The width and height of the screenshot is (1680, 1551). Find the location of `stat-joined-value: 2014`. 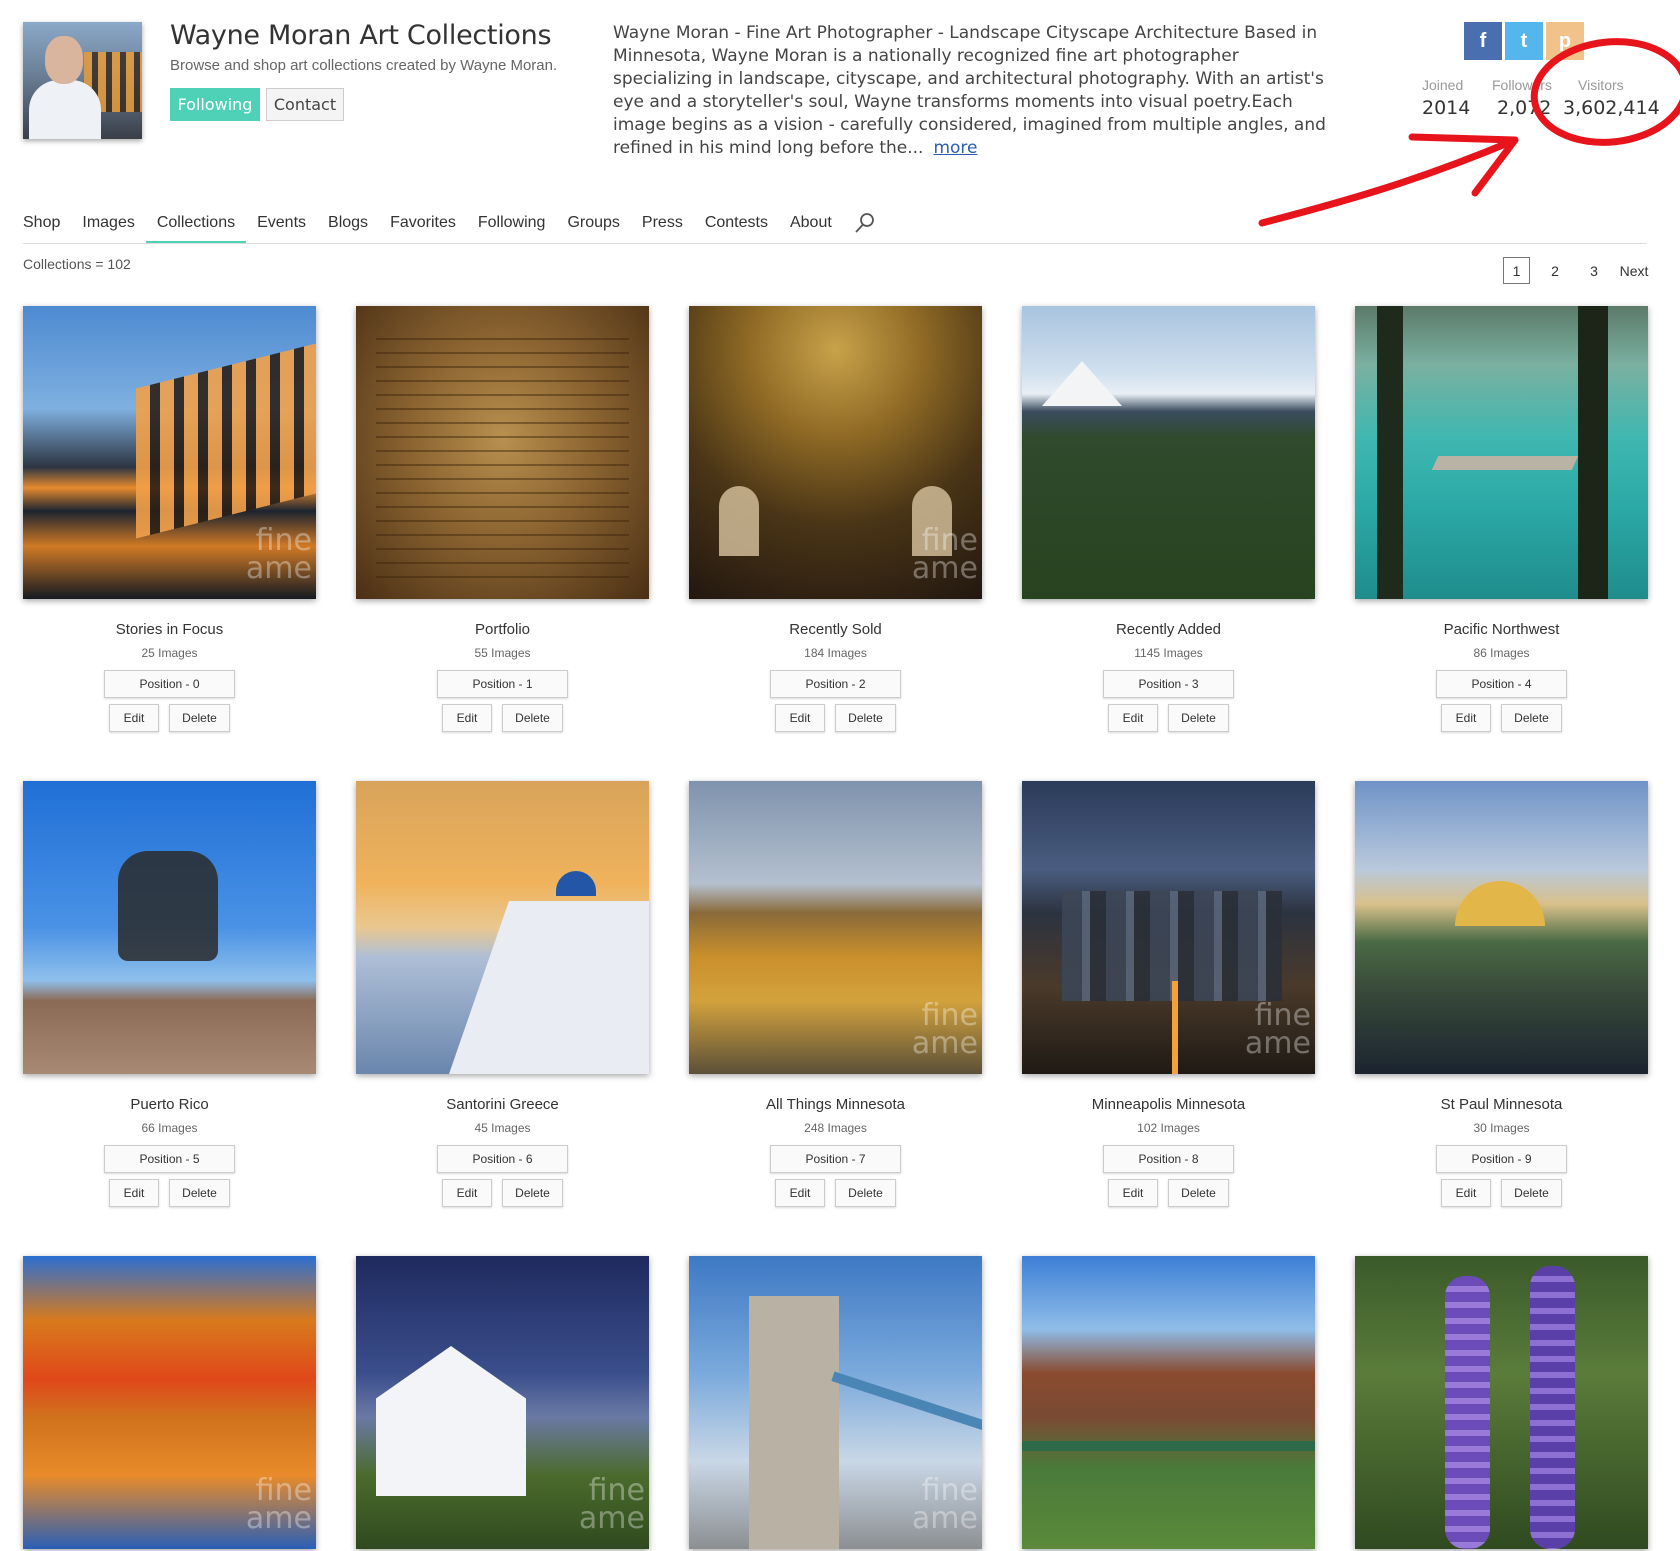

stat-joined-value: 2014 is located at coordinates (1446, 108).